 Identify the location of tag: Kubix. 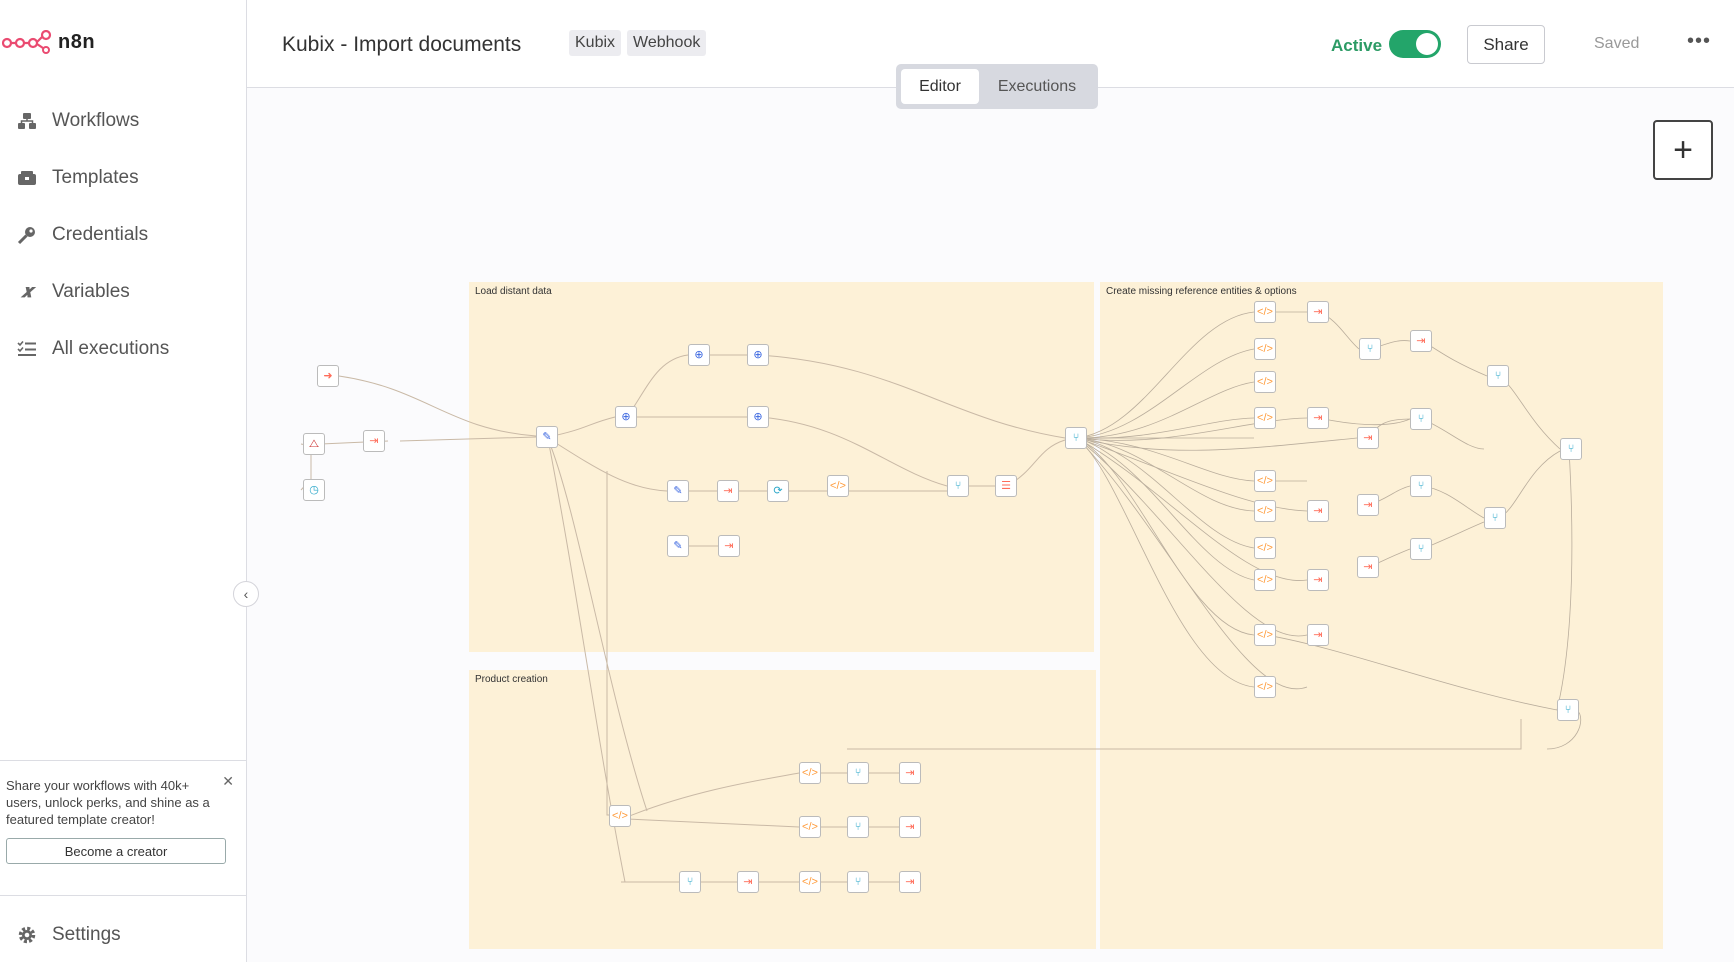
(595, 43).